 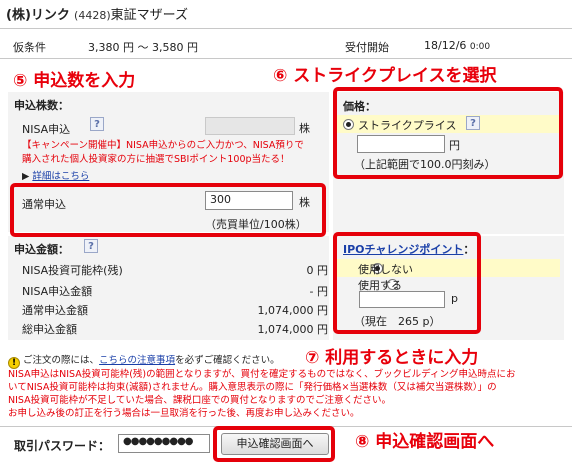 I want to click on provisional-label: 仮条件, so click(x=29, y=47).